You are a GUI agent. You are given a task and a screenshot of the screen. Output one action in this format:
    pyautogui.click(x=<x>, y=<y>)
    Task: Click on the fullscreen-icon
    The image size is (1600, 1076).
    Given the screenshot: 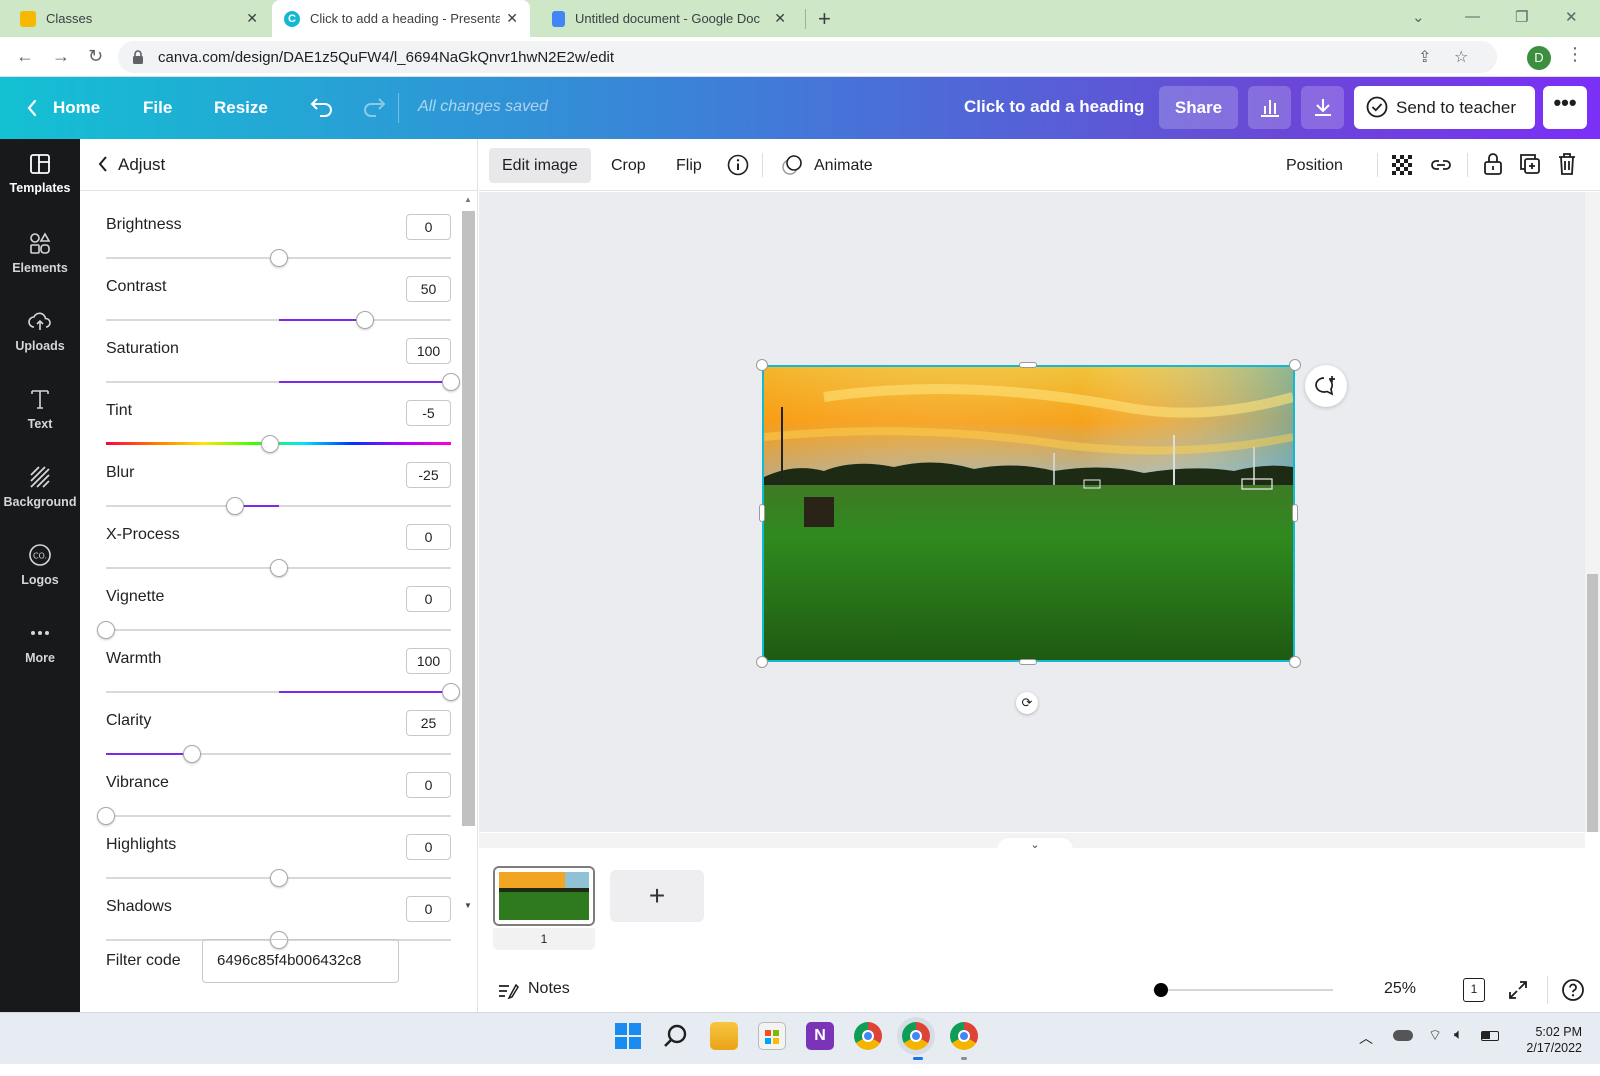 What is the action you would take?
    pyautogui.click(x=1518, y=990)
    